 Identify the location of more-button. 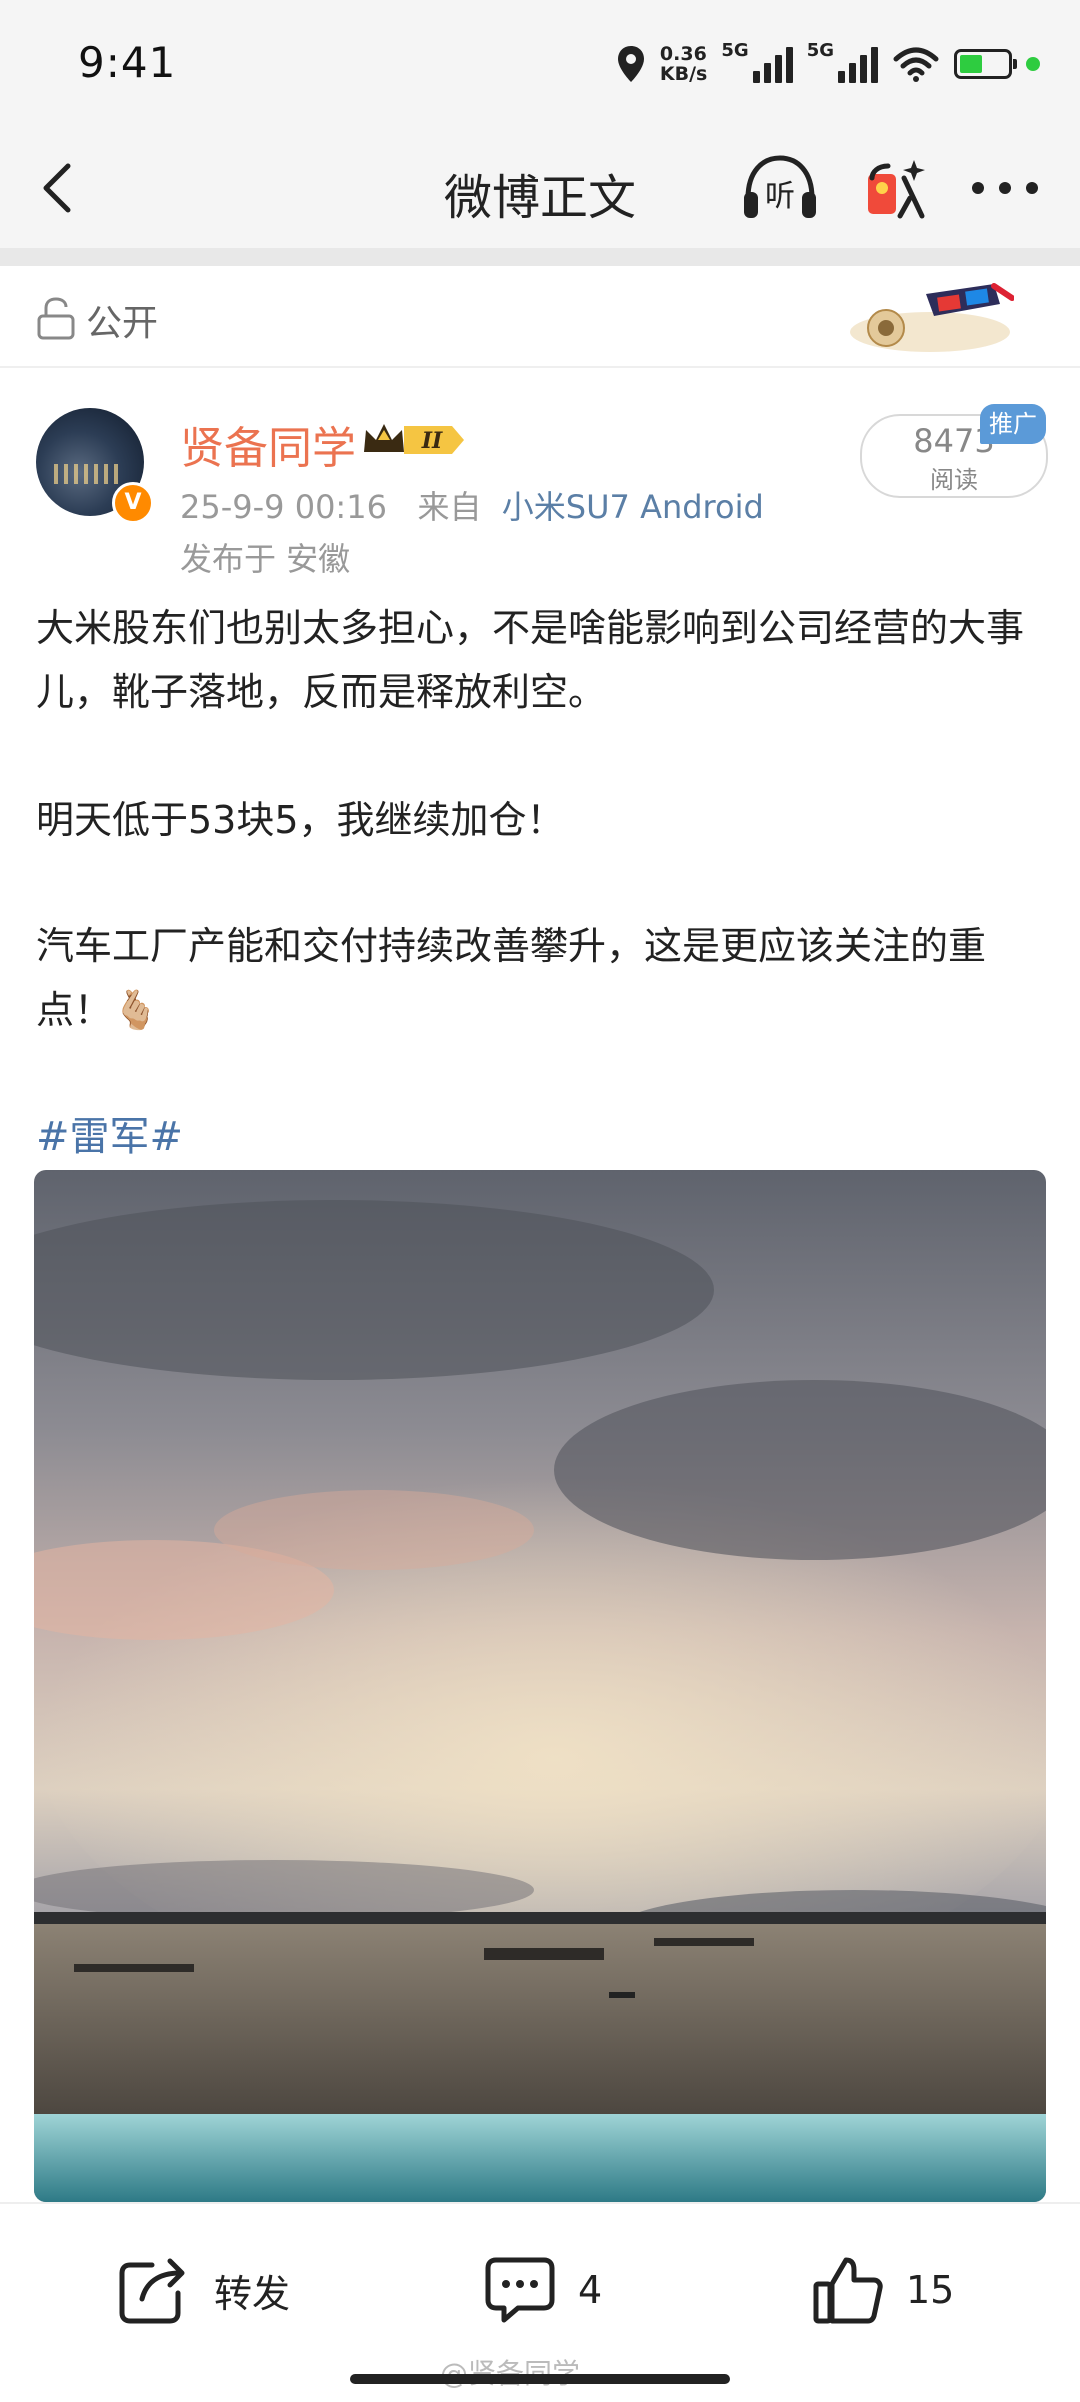
(1005, 188).